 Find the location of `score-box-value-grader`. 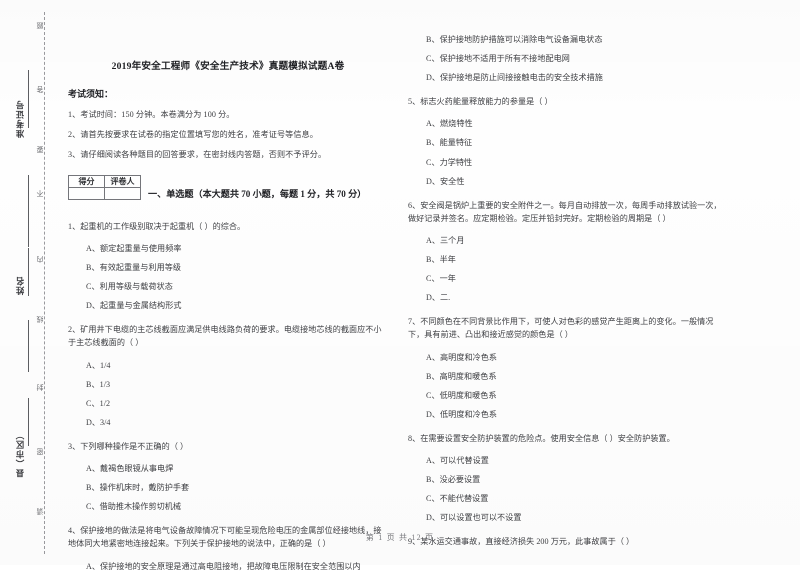

score-box-value-grader is located at coordinates (122, 193).